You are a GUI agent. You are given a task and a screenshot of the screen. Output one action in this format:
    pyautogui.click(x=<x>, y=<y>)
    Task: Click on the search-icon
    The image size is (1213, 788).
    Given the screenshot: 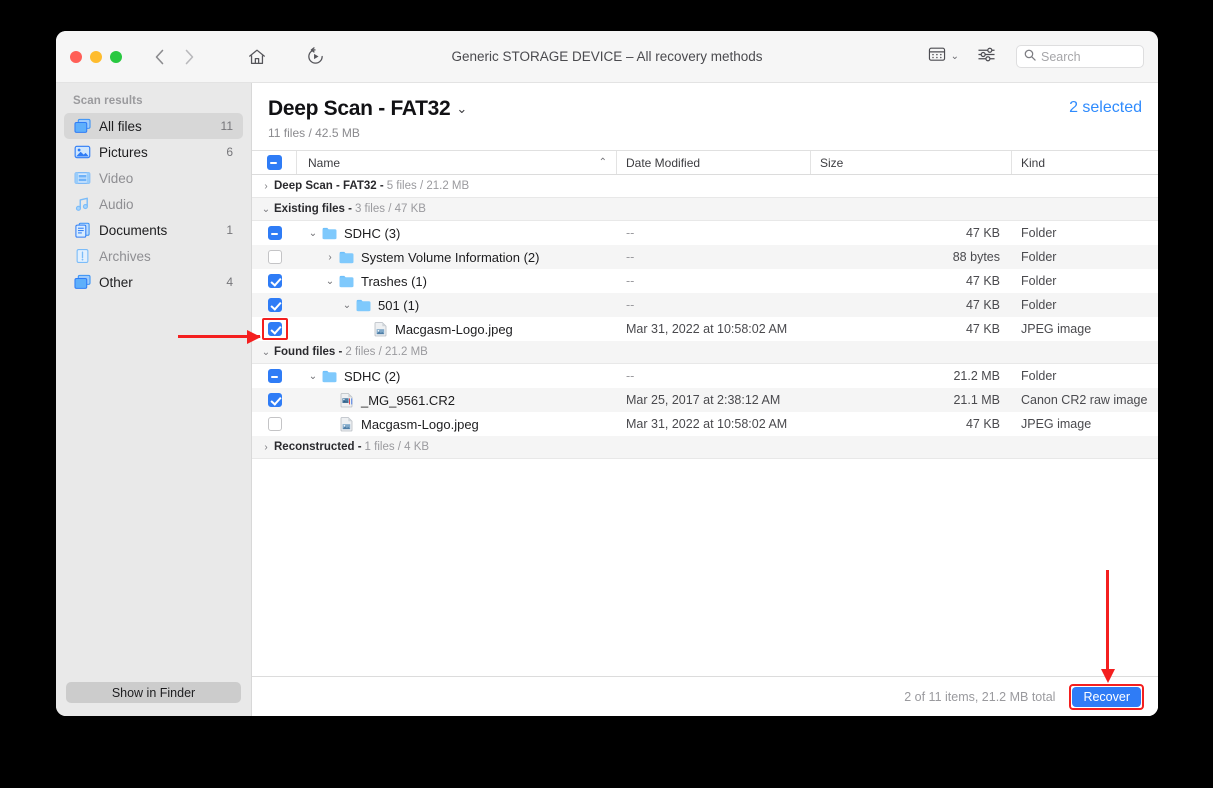 What is the action you would take?
    pyautogui.click(x=1030, y=57)
    